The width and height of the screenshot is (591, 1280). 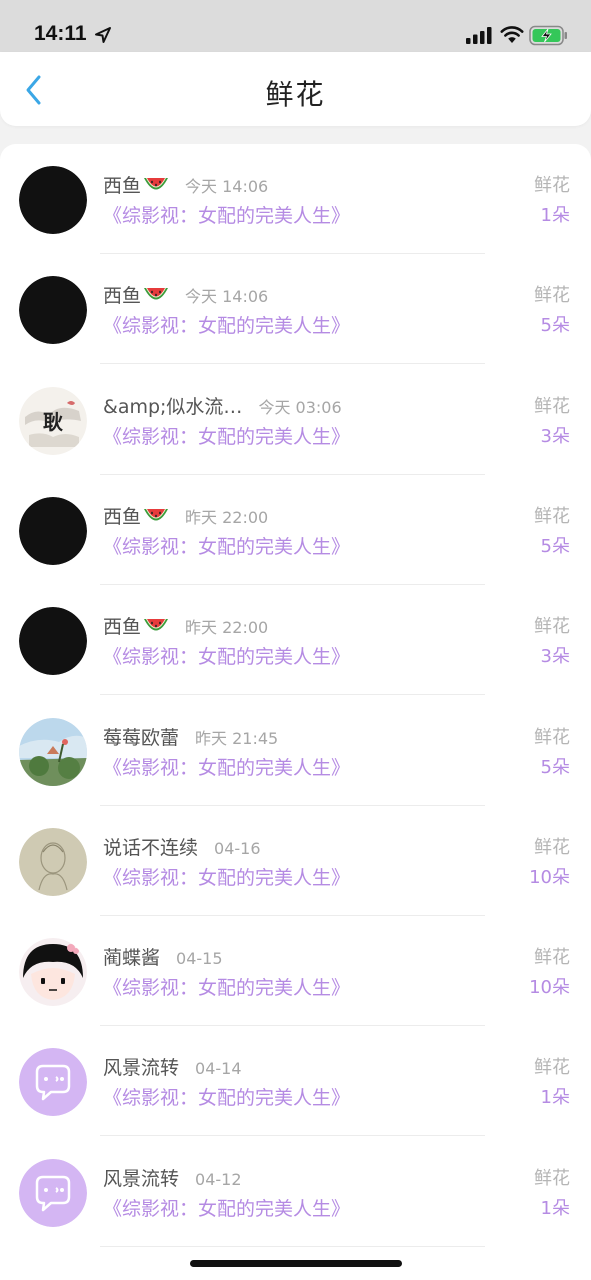 I want to click on battery-charging-icon, so click(x=548, y=35).